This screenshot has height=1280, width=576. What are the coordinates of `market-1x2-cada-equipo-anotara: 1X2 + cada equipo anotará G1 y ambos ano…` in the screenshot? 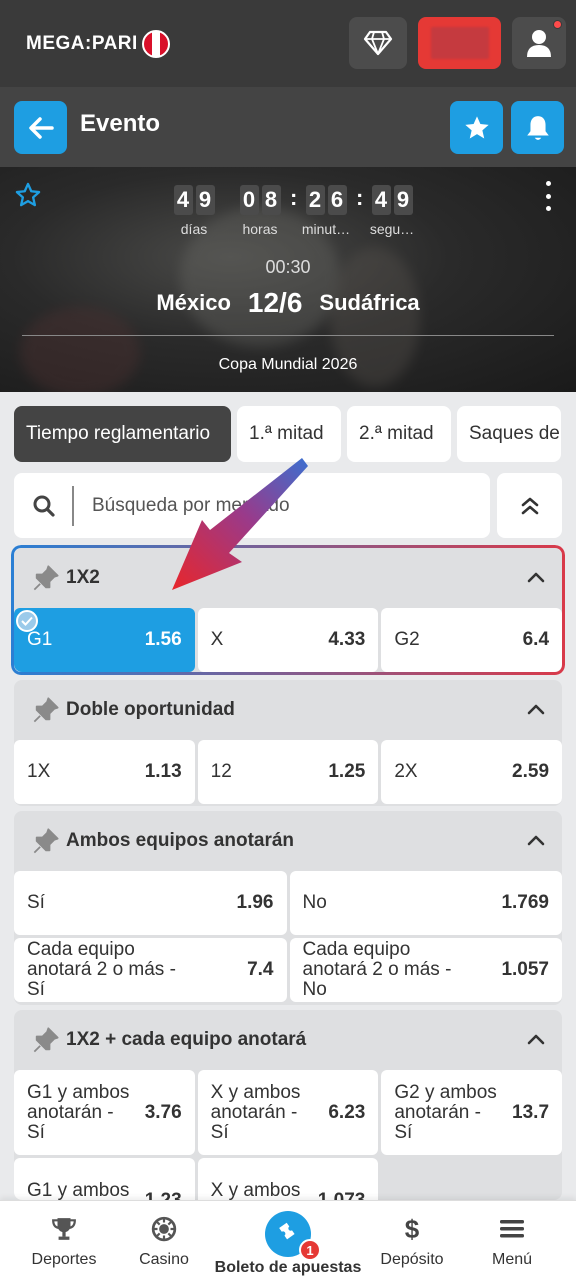 It's located at (288, 1105).